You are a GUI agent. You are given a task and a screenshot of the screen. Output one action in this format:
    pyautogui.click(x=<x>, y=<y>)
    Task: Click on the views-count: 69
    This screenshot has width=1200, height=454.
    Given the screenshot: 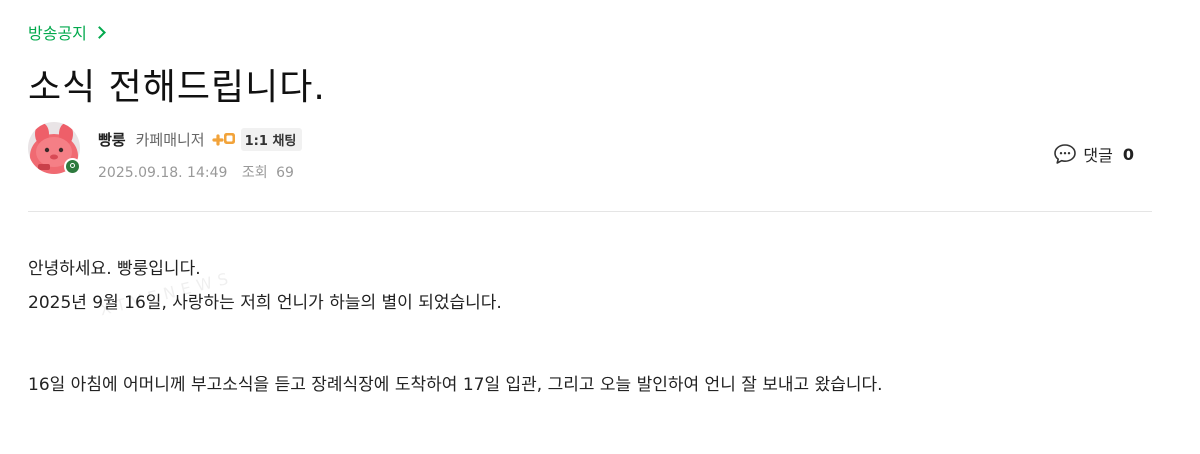 What is the action you would take?
    pyautogui.click(x=285, y=173)
    